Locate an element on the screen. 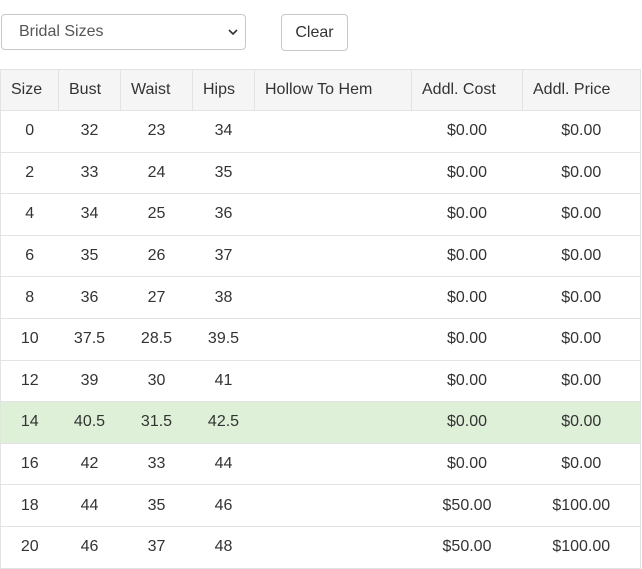  table-row: 20 46 37 48 $50.00 $100.00 is located at coordinates (320, 547).